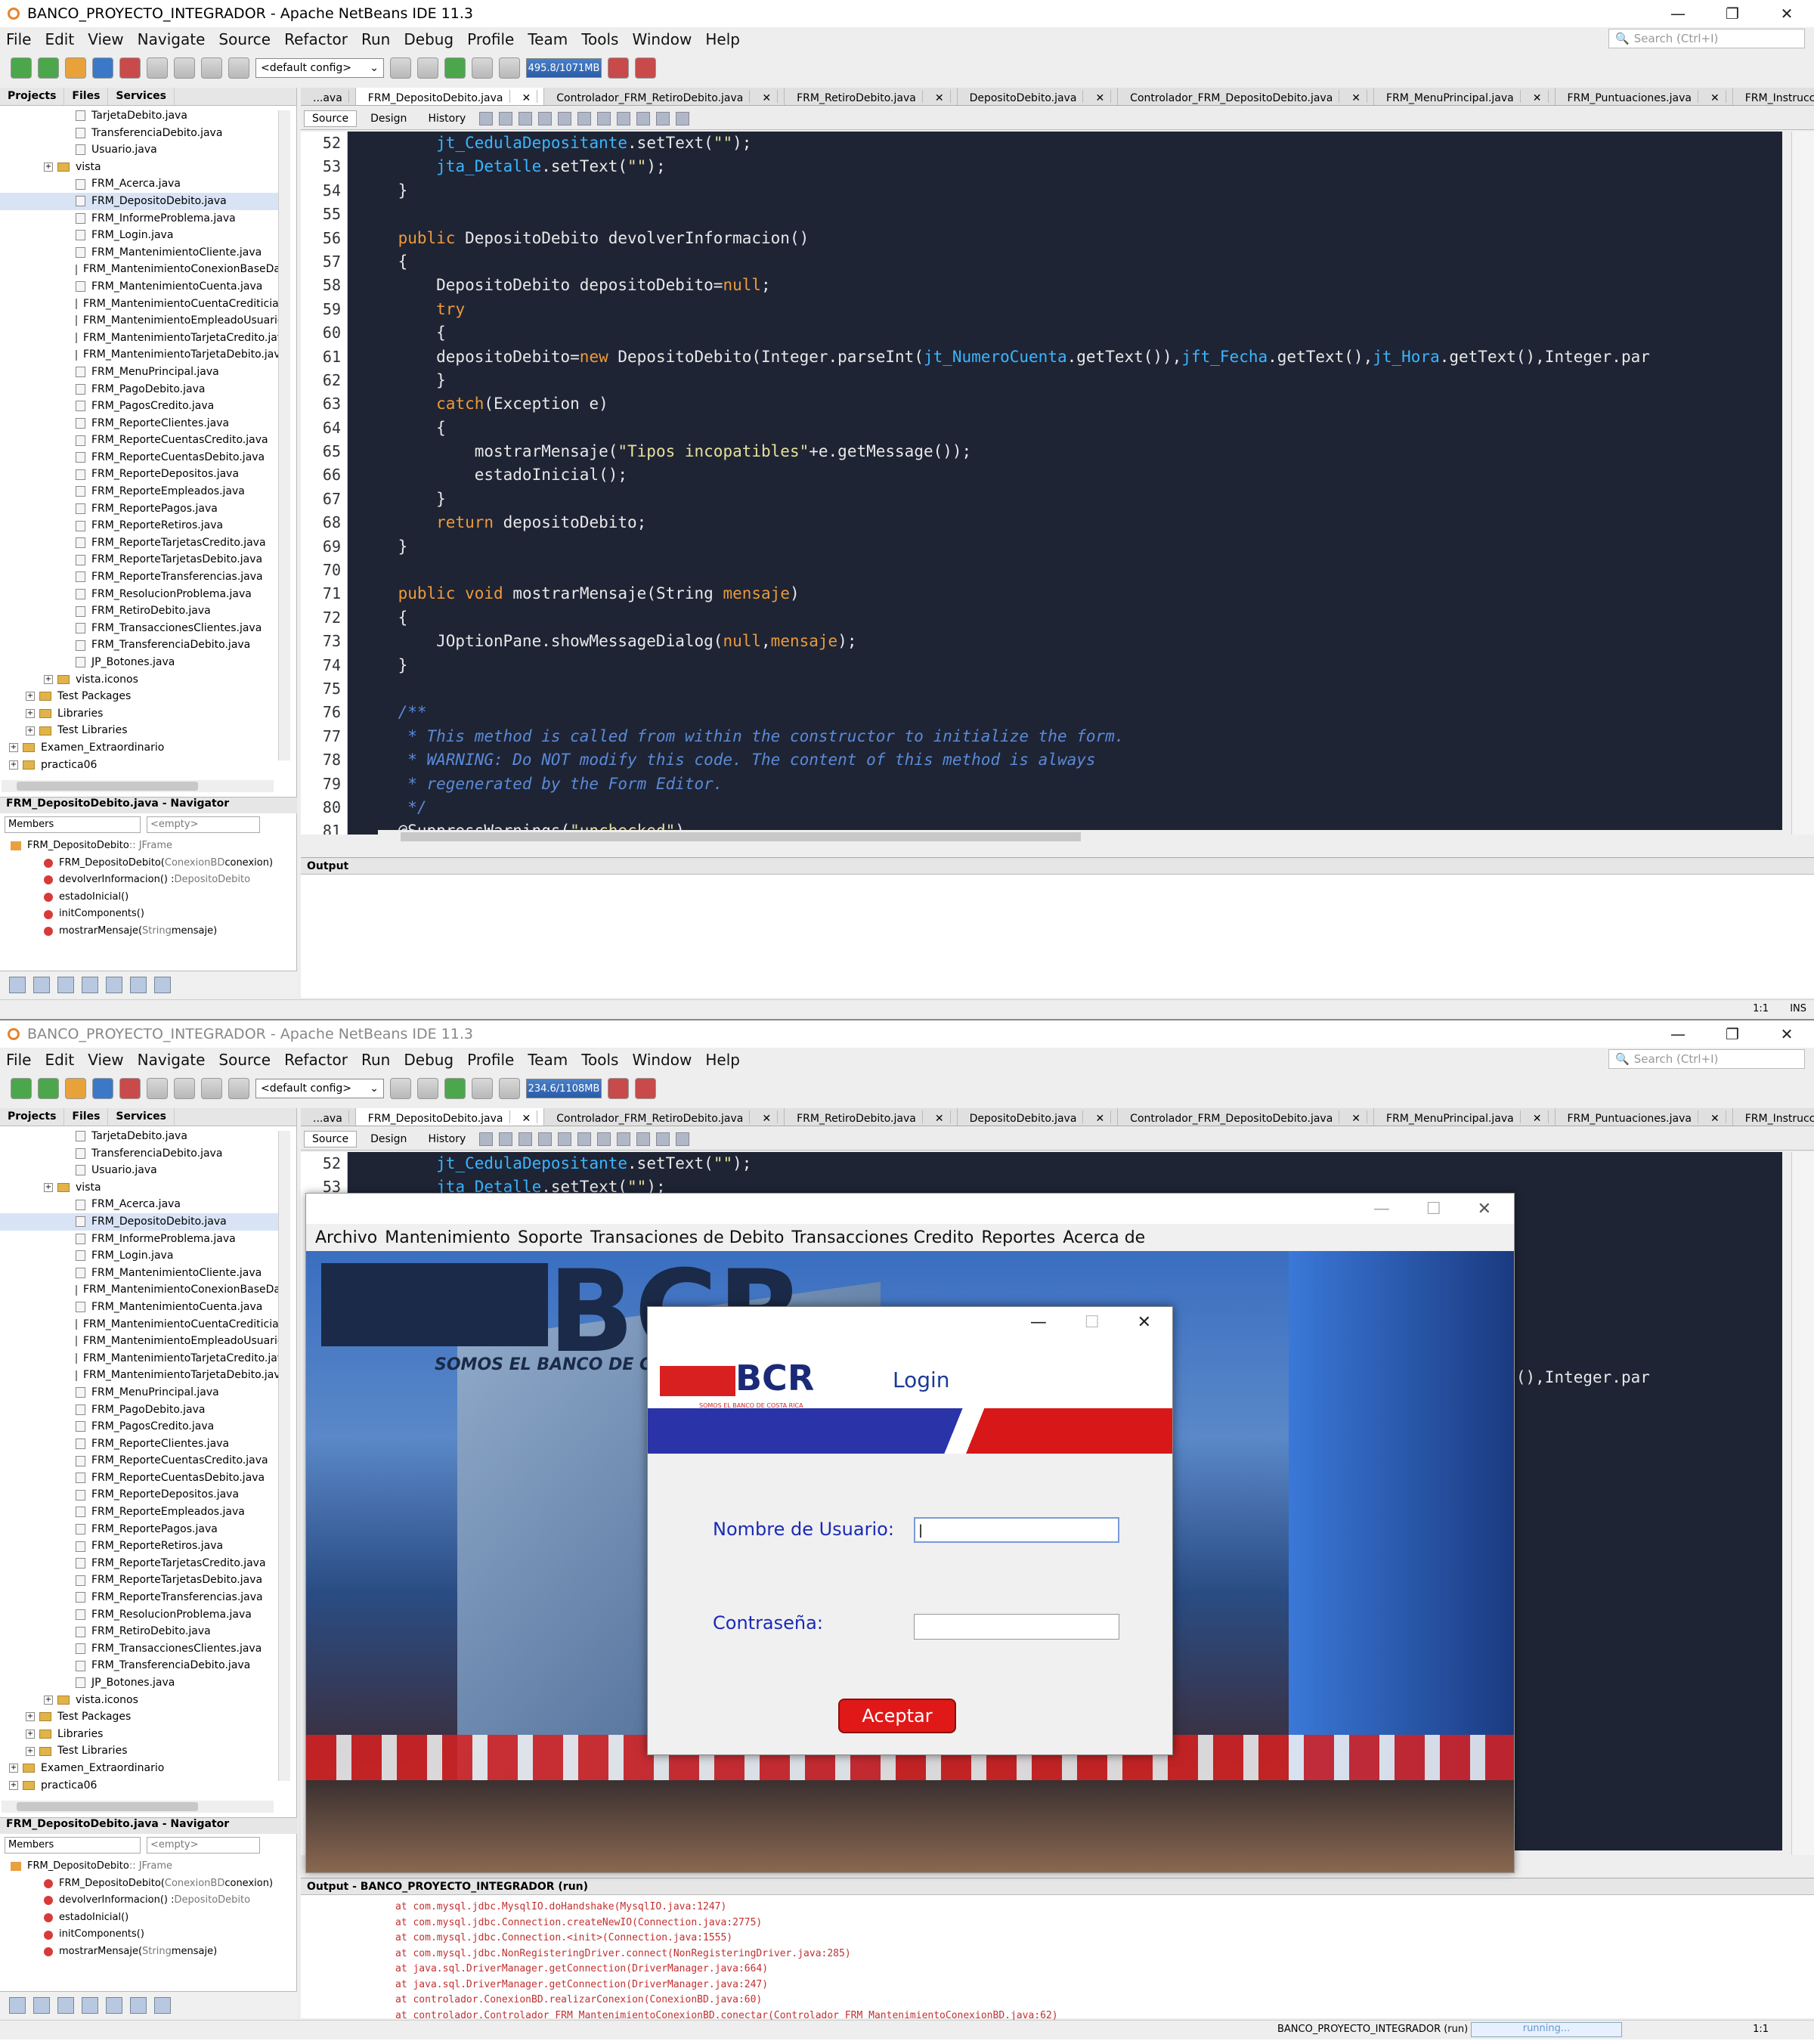  I want to click on tree-item: FRM_MantenimientoCuenta.java, so click(140, 287).